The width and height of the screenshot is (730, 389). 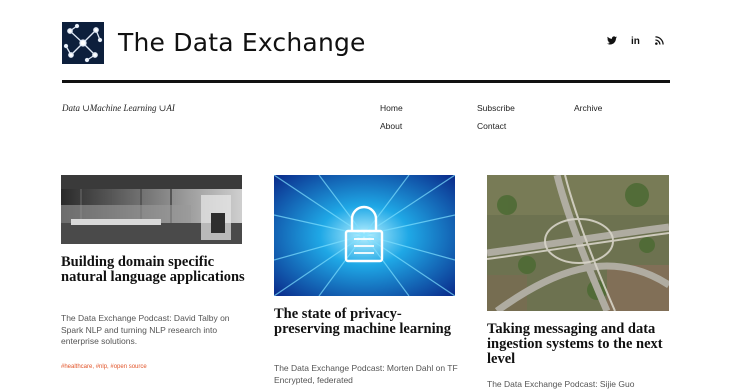 What do you see at coordinates (635, 41) in the screenshot?
I see `linkedin-icon: in` at bounding box center [635, 41].